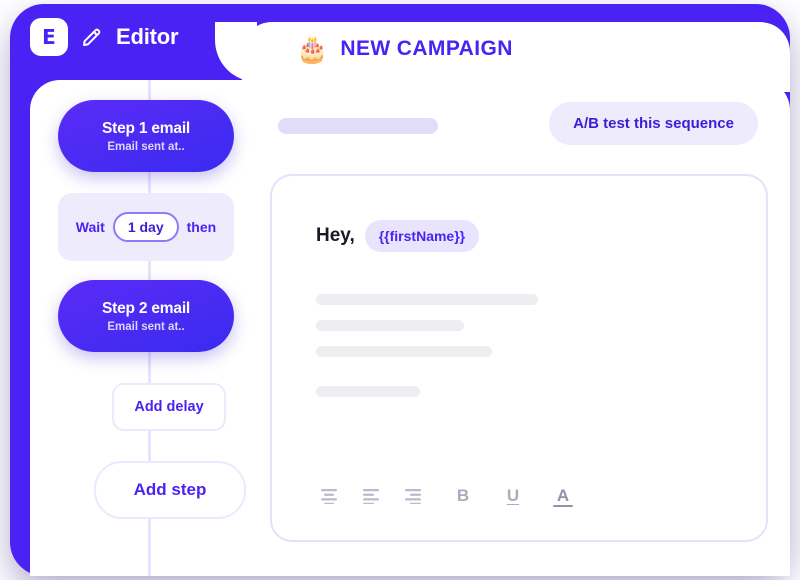 This screenshot has width=800, height=580. Describe the element at coordinates (169, 407) in the screenshot. I see `add-delay-button: Add delay` at that location.